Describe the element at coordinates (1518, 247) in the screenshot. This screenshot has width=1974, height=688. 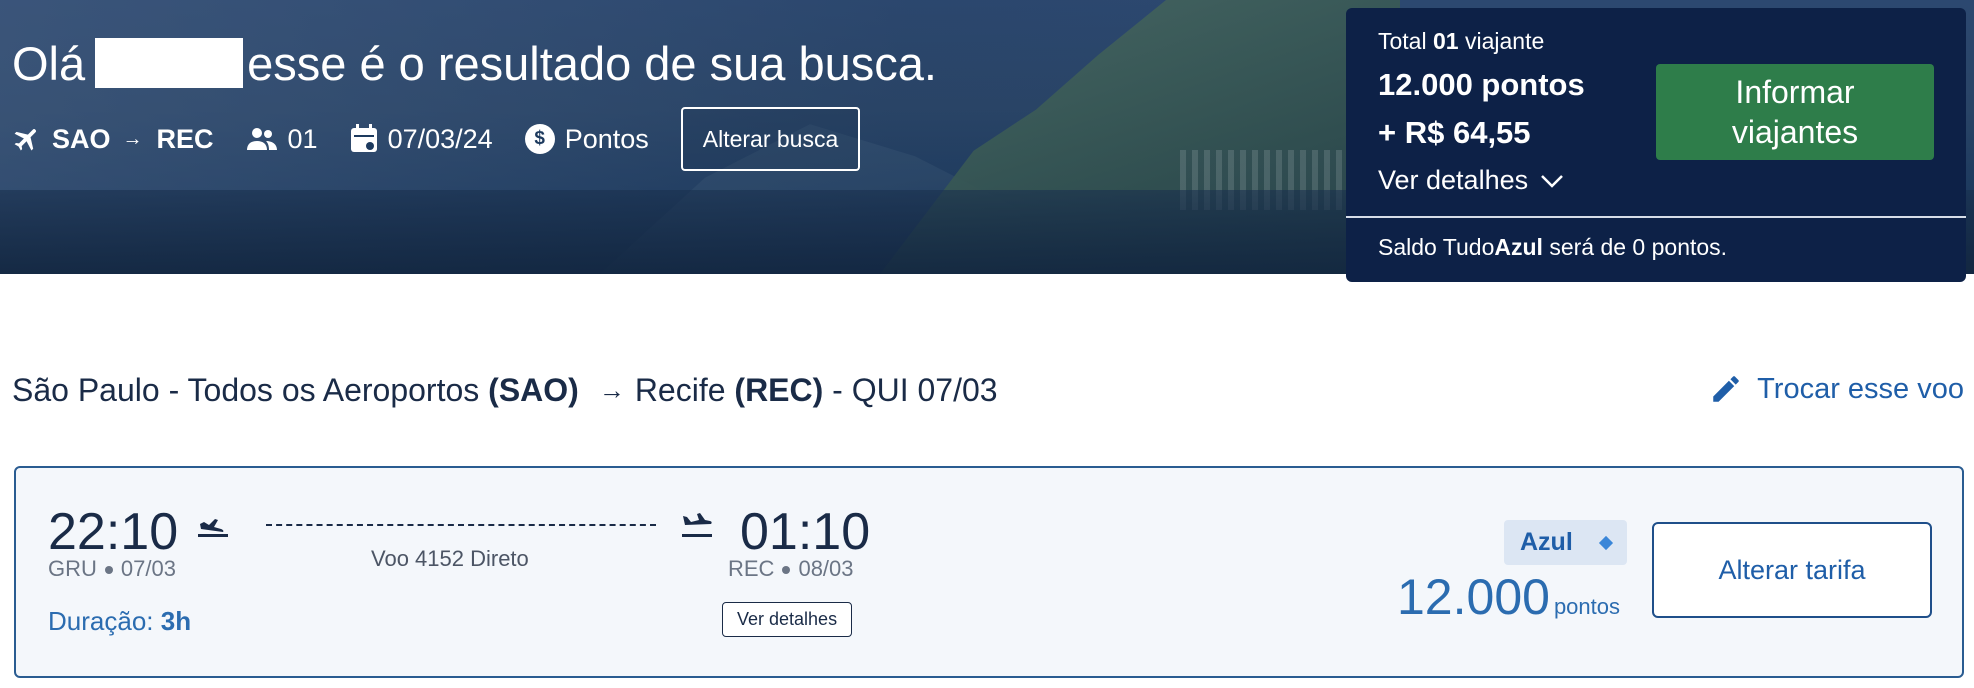
I see `saldo-brand: Azul` at that location.